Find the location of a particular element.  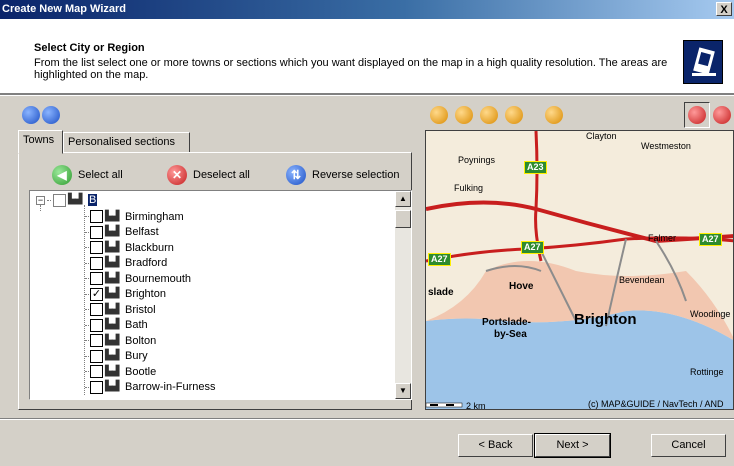

next-button: Next > is located at coordinates (572, 445).